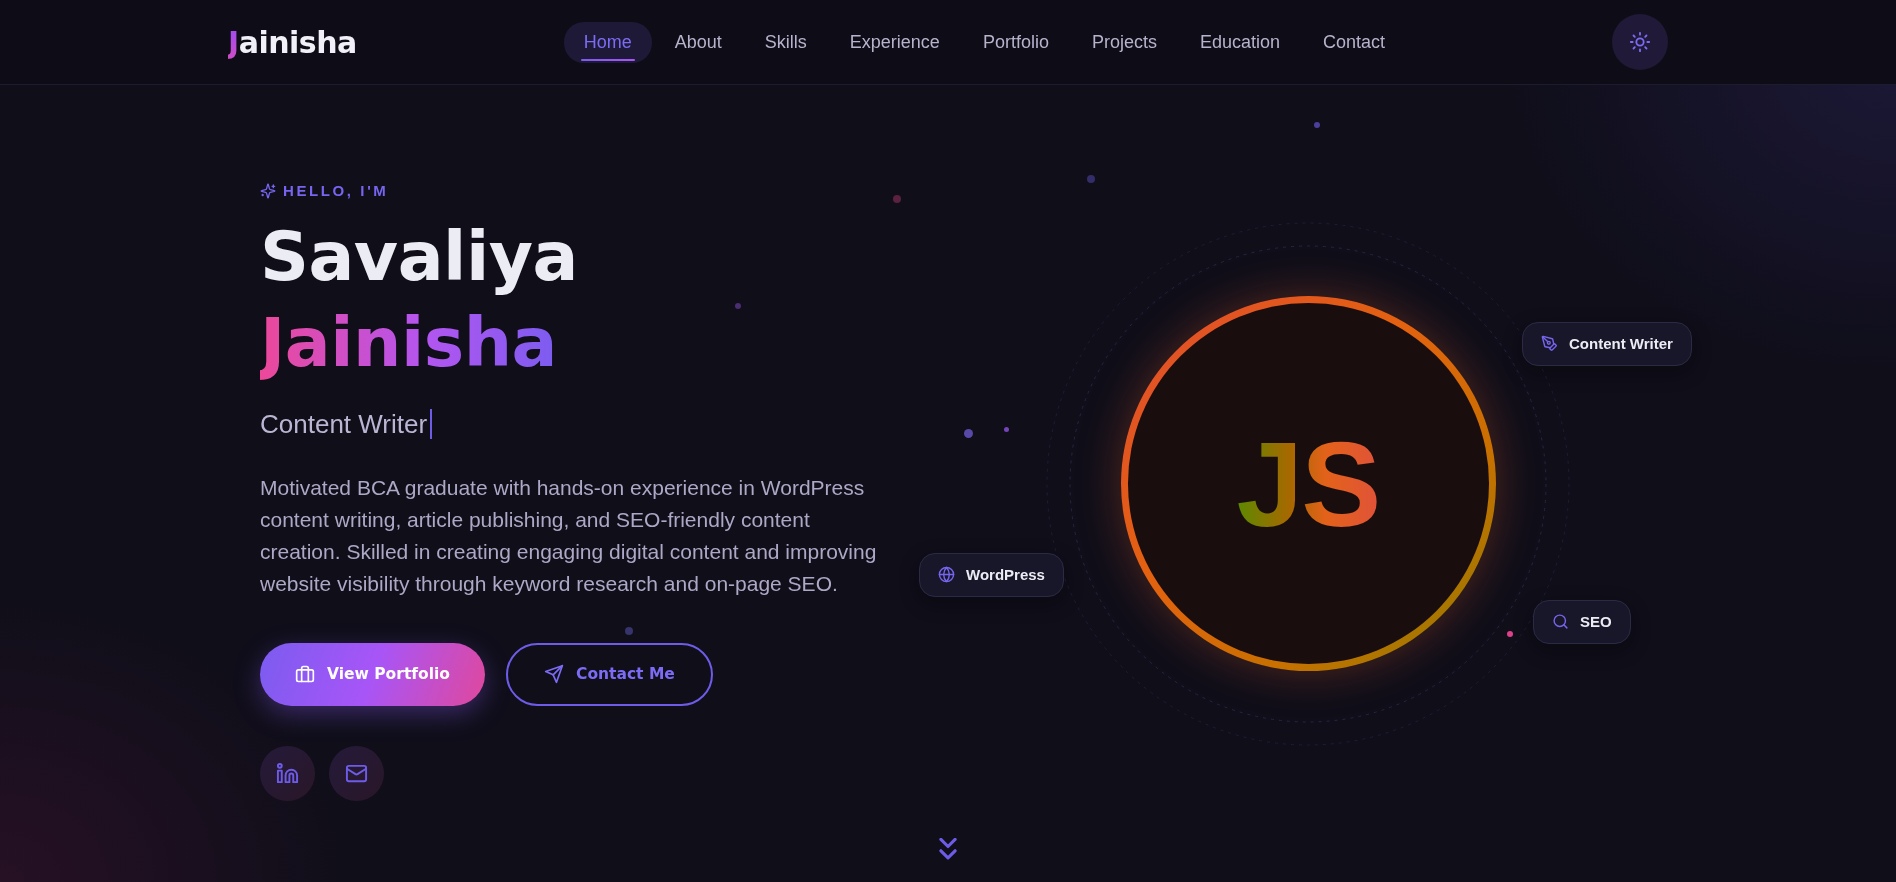 Image resolution: width=1896 pixels, height=882 pixels. What do you see at coordinates (305, 674) in the screenshot?
I see `briefcase-icon` at bounding box center [305, 674].